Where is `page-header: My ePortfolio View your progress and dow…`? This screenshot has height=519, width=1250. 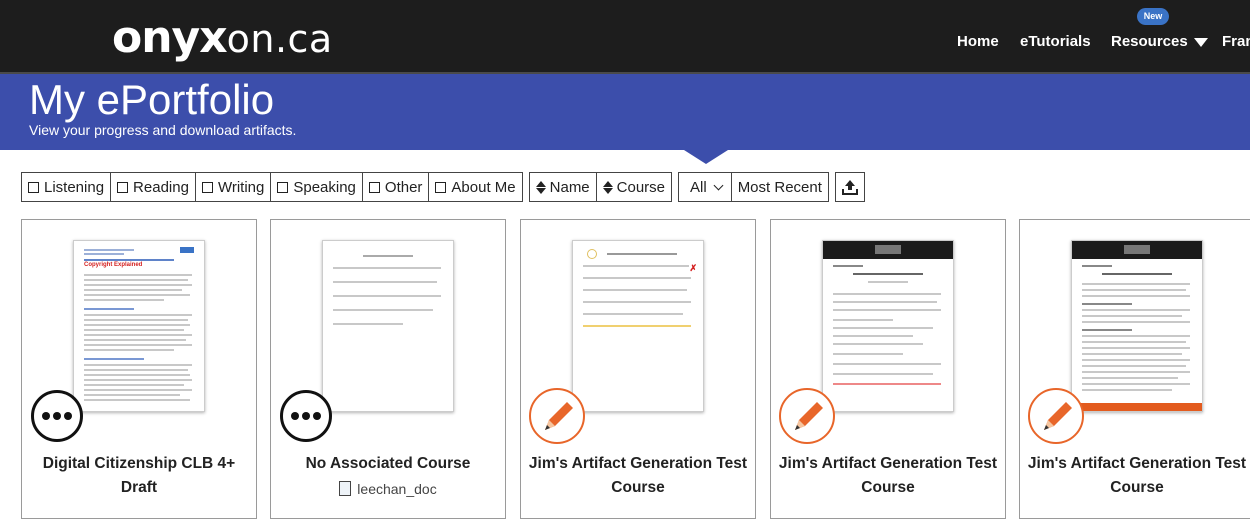
page-header: My ePortfolio View your progress and dow… is located at coordinates (625, 112).